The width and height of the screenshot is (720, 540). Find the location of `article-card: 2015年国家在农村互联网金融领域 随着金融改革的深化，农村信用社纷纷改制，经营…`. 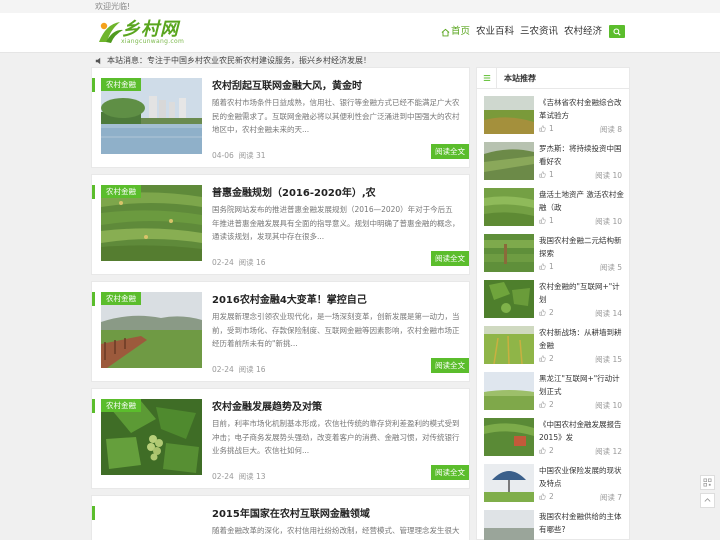

article-card: 2015年国家在农村互联网金融领域 随着金融改革的深化，农村信用社纷纷改制，经营… is located at coordinates (280, 517).